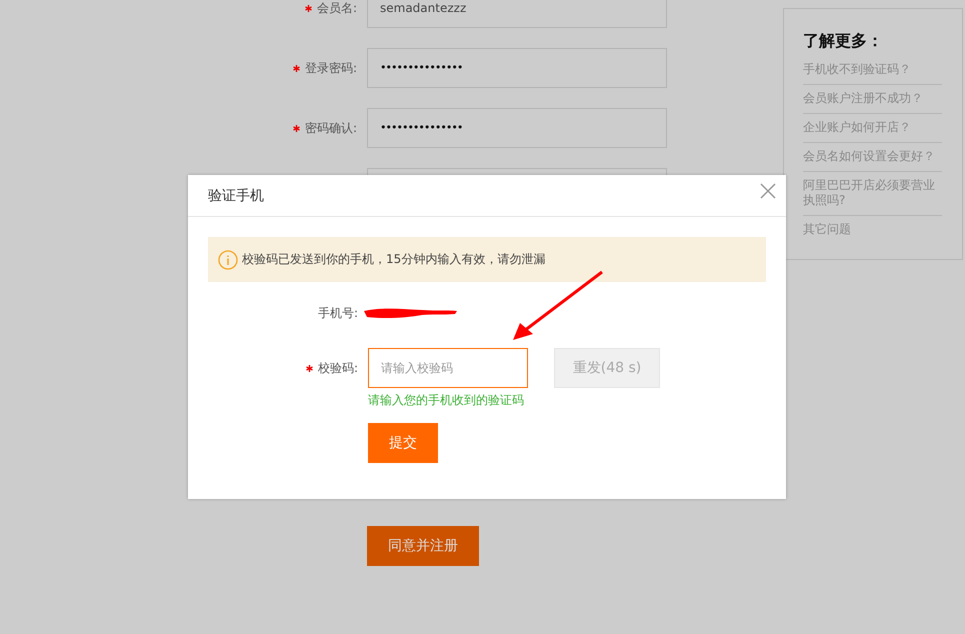 This screenshot has height=634, width=965. What do you see at coordinates (607, 368) in the screenshot?
I see `resend-button: 重发(48 s)` at bounding box center [607, 368].